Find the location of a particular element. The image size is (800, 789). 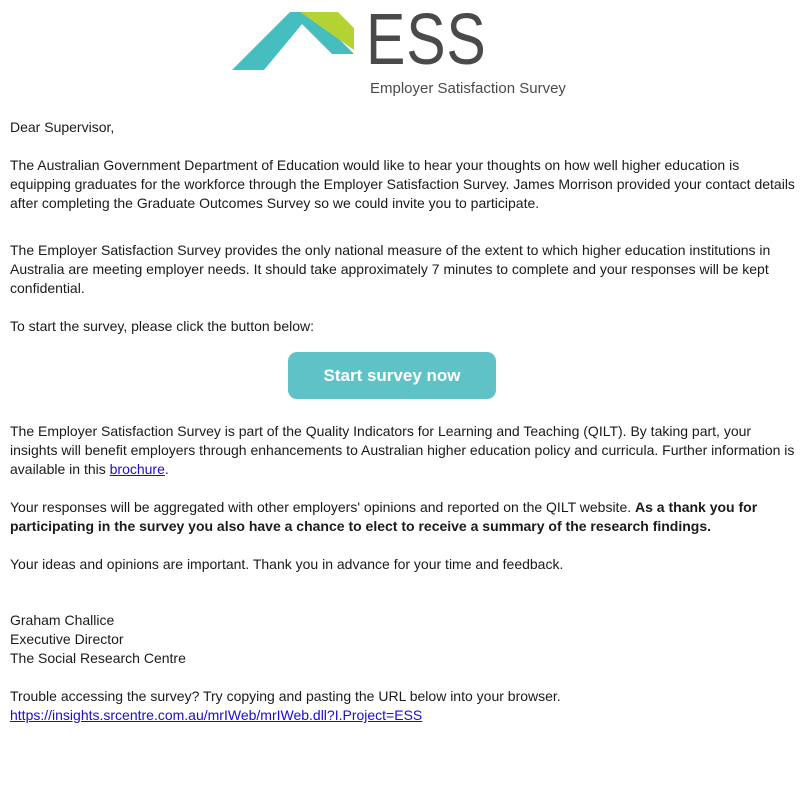

start-survey-button: Start survey now is located at coordinates (392, 375).